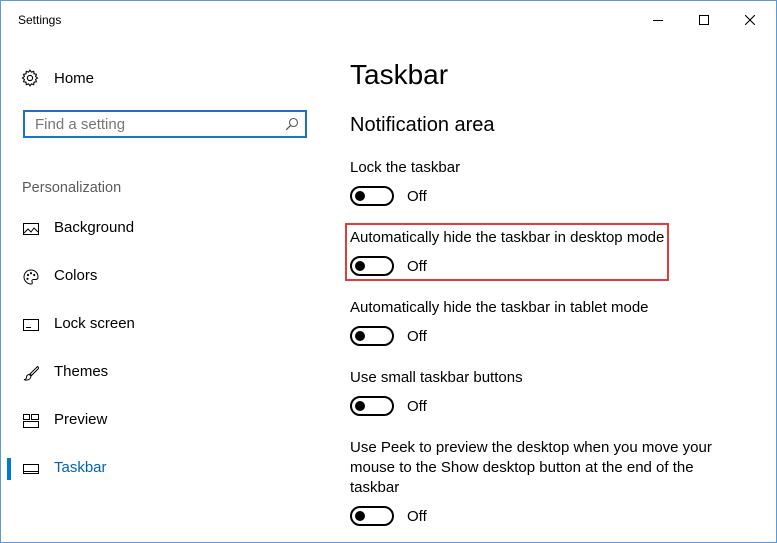 This screenshot has width=777, height=543. What do you see at coordinates (372, 516) in the screenshot?
I see `peek-preview-toggle` at bounding box center [372, 516].